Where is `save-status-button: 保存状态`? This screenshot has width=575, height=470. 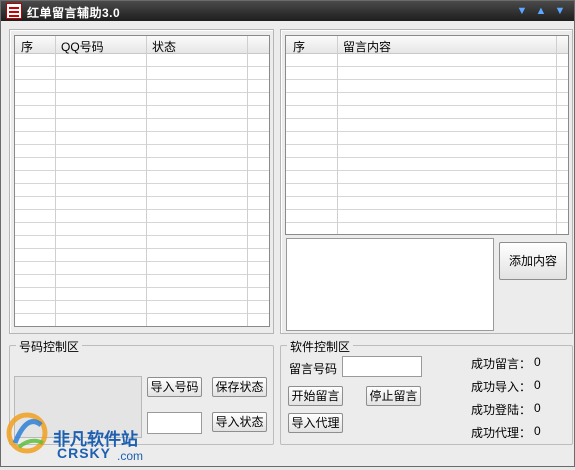
save-status-button: 保存状态 is located at coordinates (239, 387).